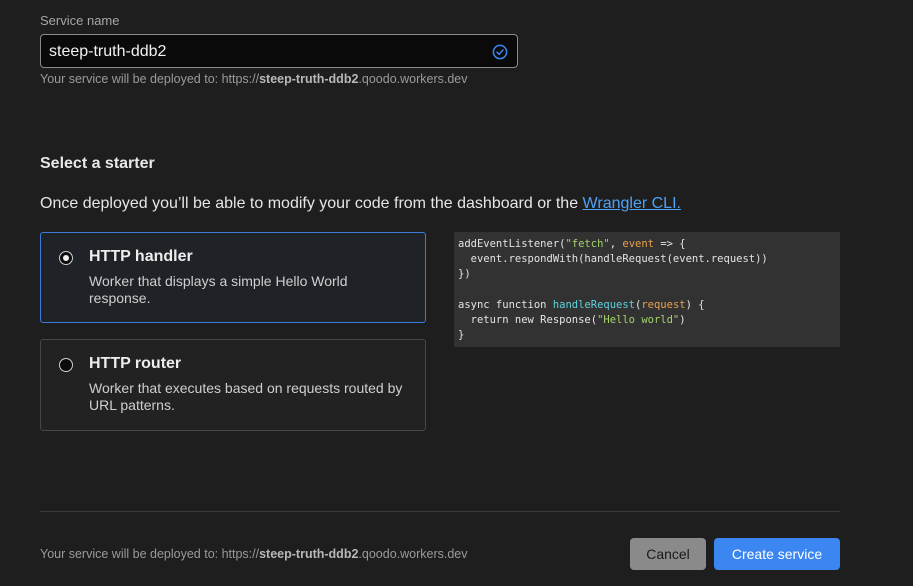 This screenshot has width=913, height=586. What do you see at coordinates (461, 335) in the screenshot?
I see `code-line: }` at bounding box center [461, 335].